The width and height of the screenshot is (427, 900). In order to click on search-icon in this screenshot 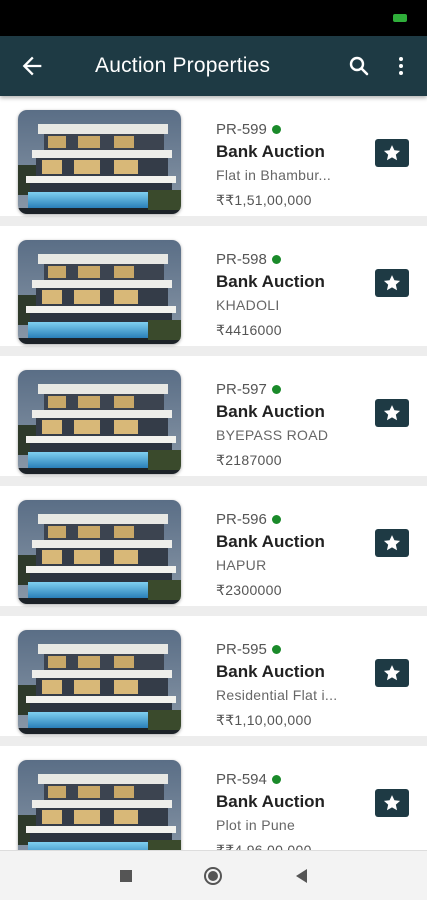, I will do `click(359, 66)`.